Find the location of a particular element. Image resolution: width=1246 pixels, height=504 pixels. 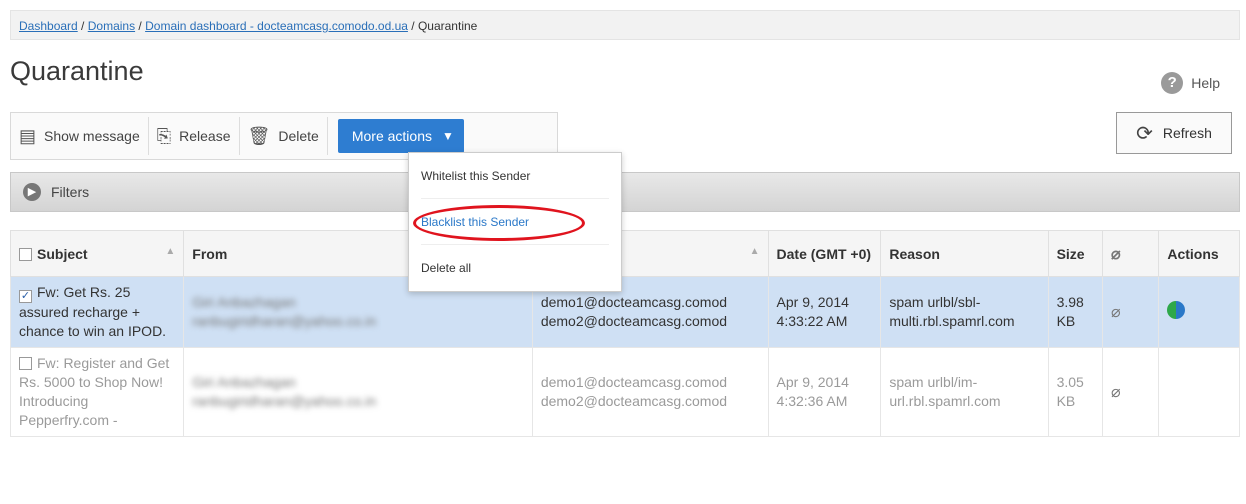

release-button: ⎘ Release is located at coordinates (194, 136).